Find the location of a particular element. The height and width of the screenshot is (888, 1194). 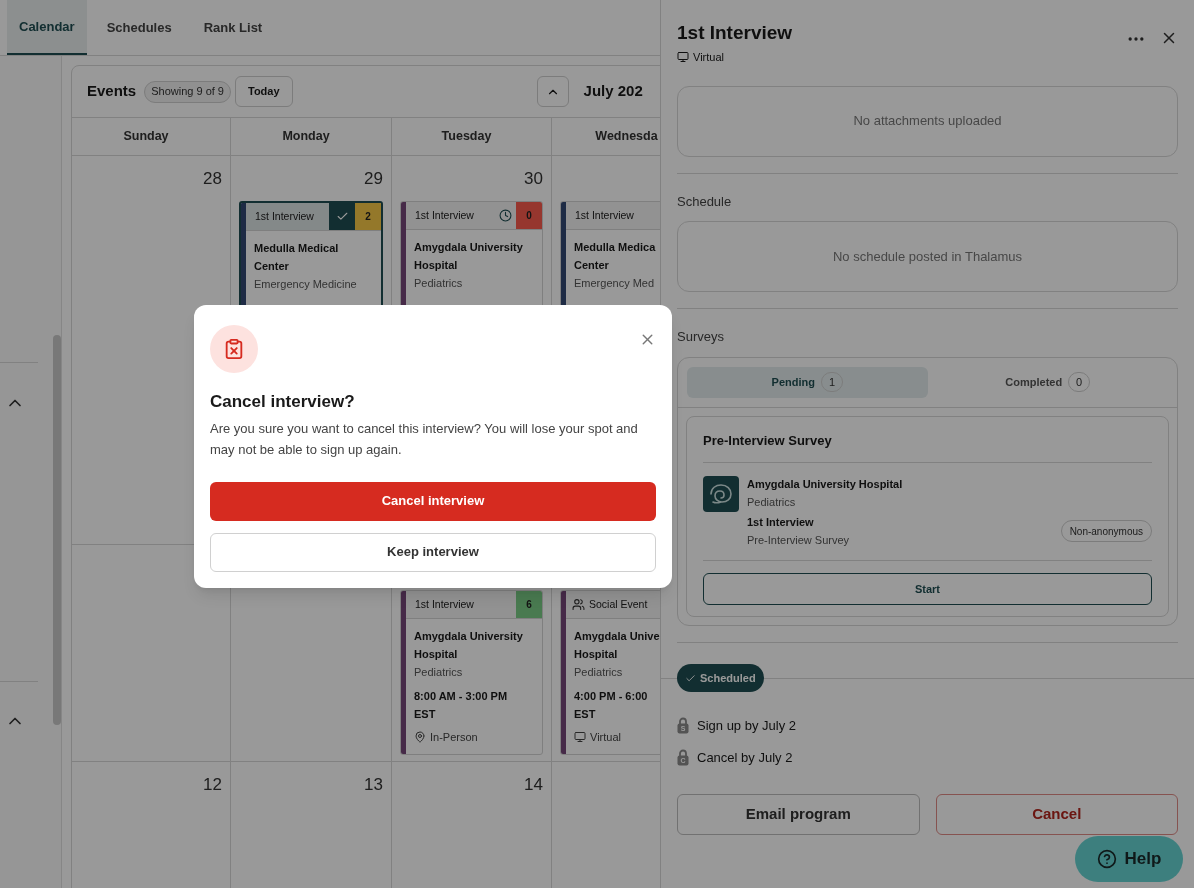

tab: Calendar is located at coordinates (47, 27).